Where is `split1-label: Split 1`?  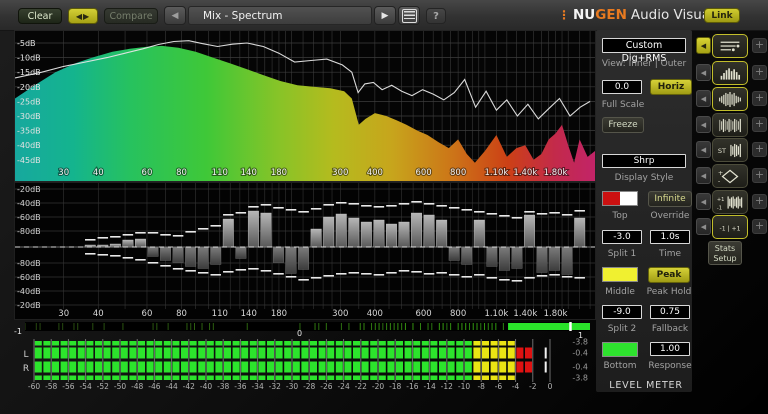 split1-label: Split 1 is located at coordinates (622, 254).